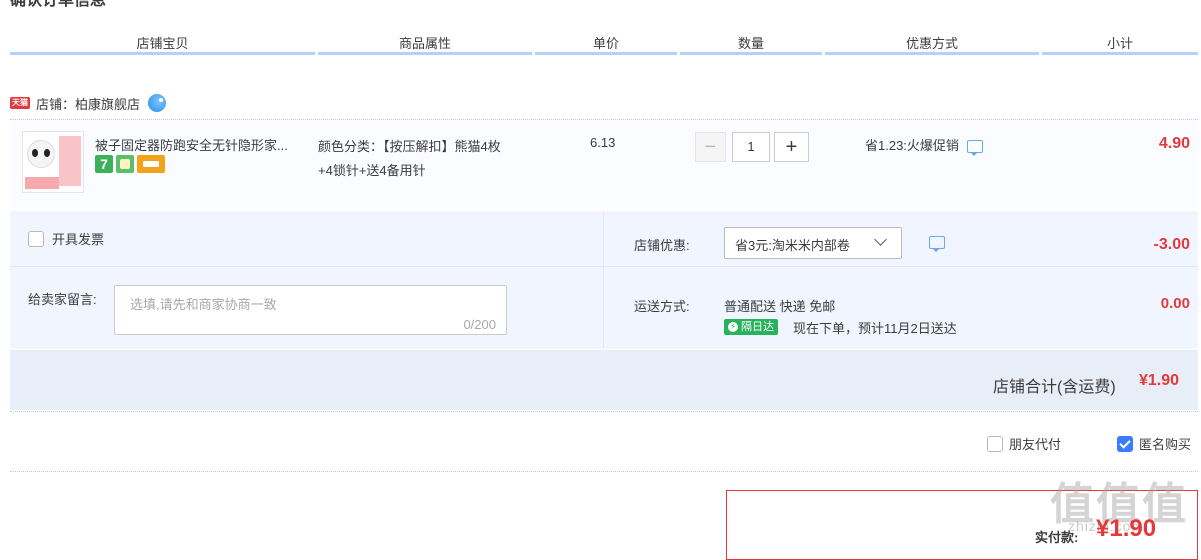 Image resolution: width=1201 pixels, height=560 pixels. What do you see at coordinates (1171, 244) in the screenshot?
I see `shop-discount-amount: -3.00` at bounding box center [1171, 244].